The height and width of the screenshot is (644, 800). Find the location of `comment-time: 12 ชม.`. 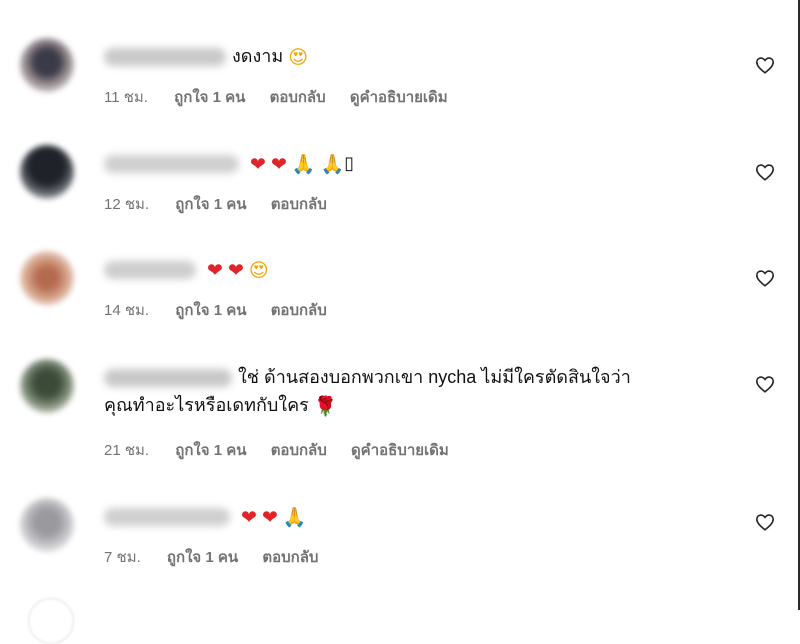

comment-time: 12 ชม. is located at coordinates (127, 204).